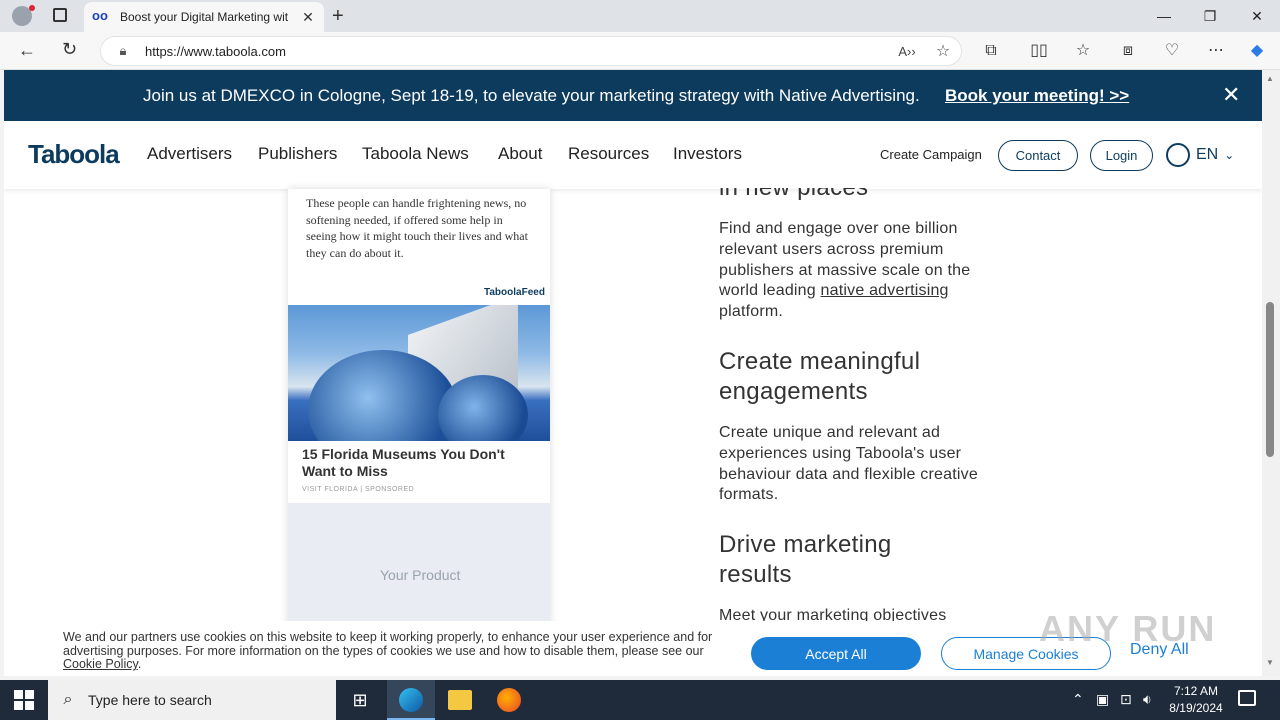 The height and width of the screenshot is (720, 1280). I want to click on scrollbar-thumb, so click(1270, 379).